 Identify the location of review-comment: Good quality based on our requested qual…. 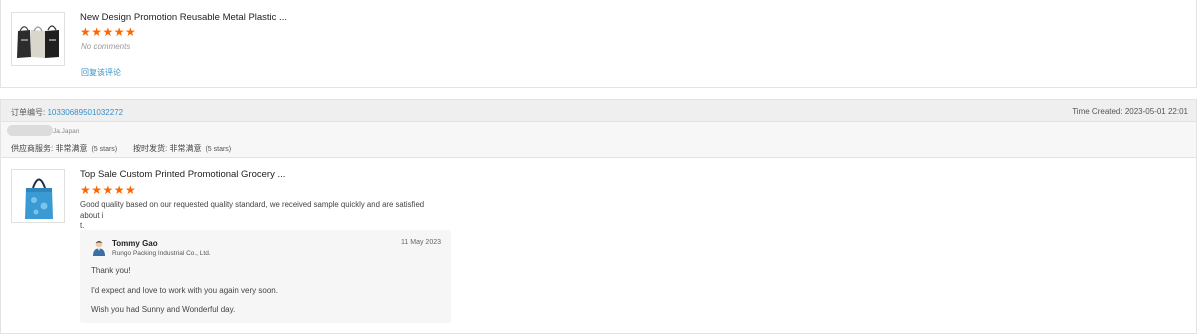
(252, 215).